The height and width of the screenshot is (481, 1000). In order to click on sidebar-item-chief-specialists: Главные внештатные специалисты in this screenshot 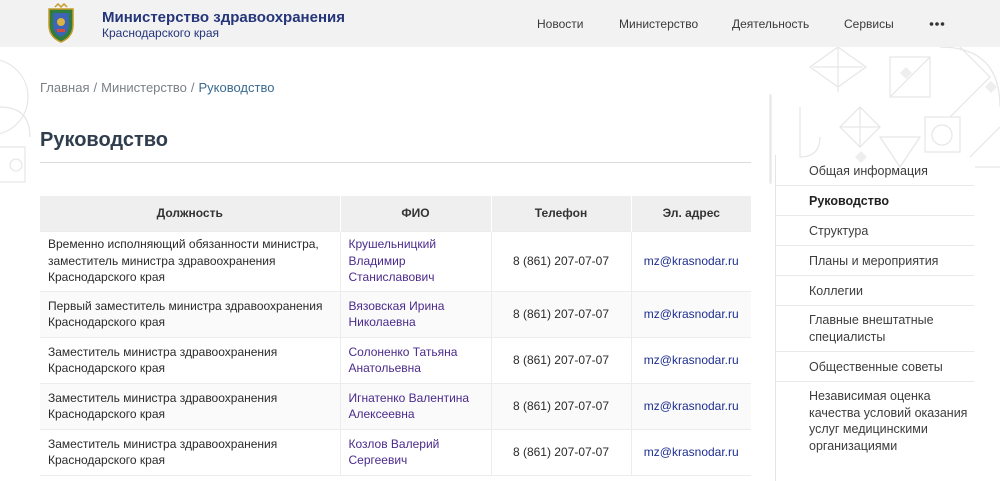, I will do `click(875, 329)`.